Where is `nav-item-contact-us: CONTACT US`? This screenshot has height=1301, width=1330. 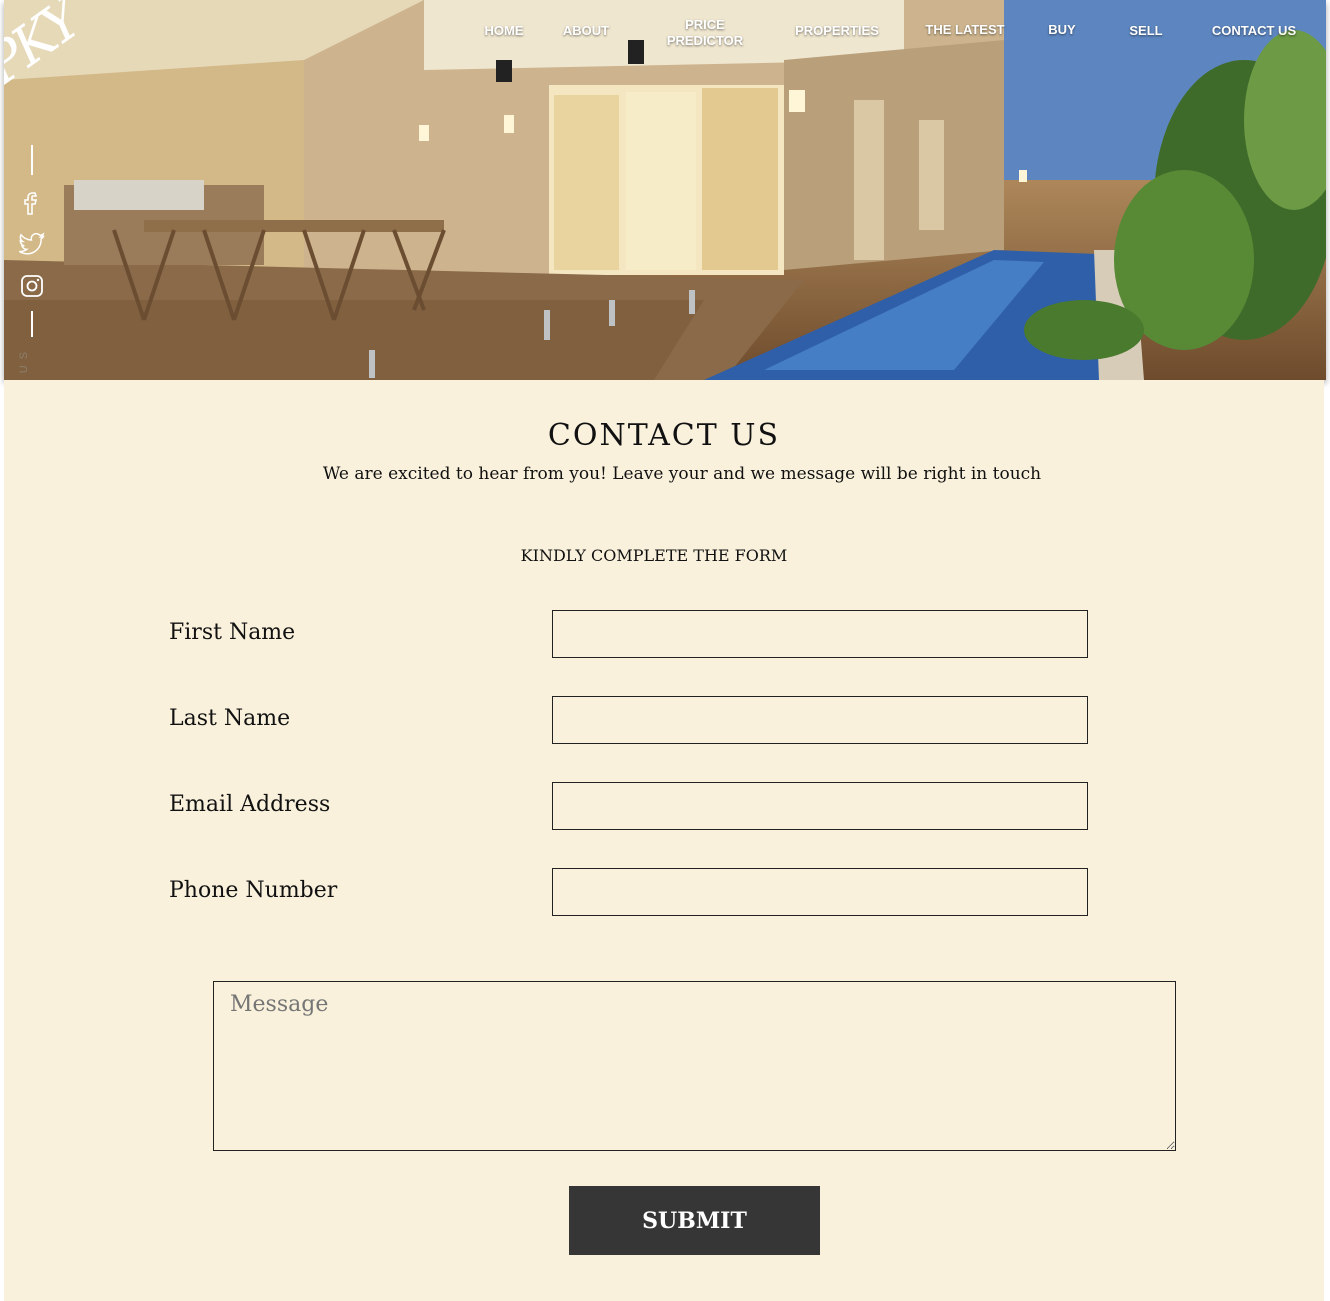 nav-item-contact-us: CONTACT US is located at coordinates (1254, 31).